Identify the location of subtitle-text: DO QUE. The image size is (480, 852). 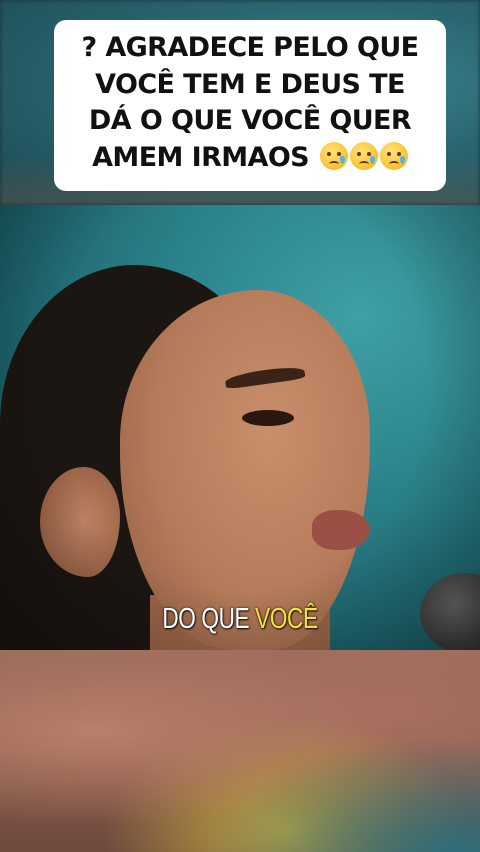
(206, 619).